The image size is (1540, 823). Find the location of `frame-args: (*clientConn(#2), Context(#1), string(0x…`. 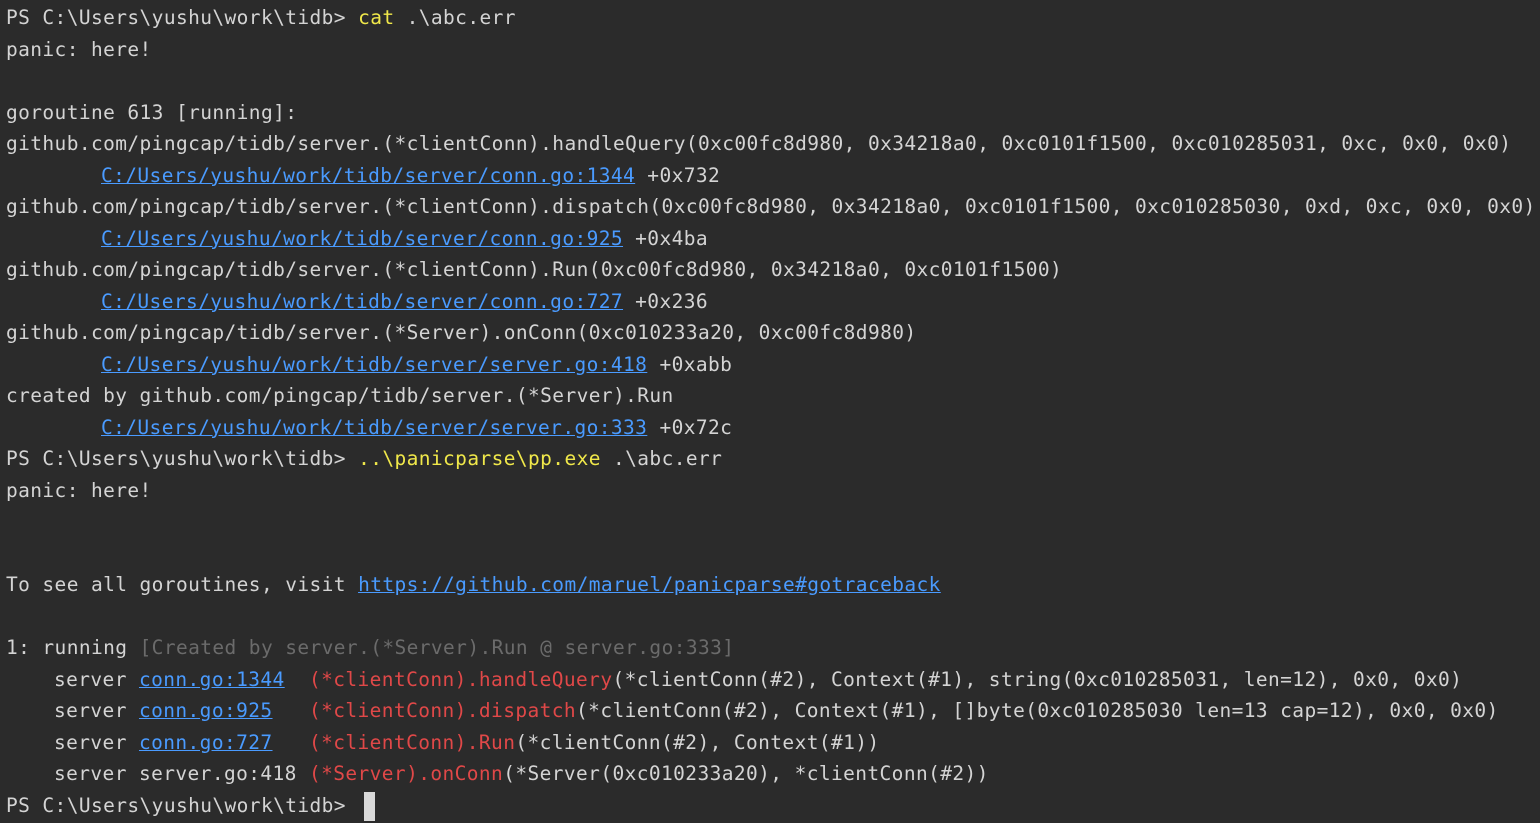

frame-args: (*clientConn(#2), Context(#1), string(0x… is located at coordinates (1037, 679).